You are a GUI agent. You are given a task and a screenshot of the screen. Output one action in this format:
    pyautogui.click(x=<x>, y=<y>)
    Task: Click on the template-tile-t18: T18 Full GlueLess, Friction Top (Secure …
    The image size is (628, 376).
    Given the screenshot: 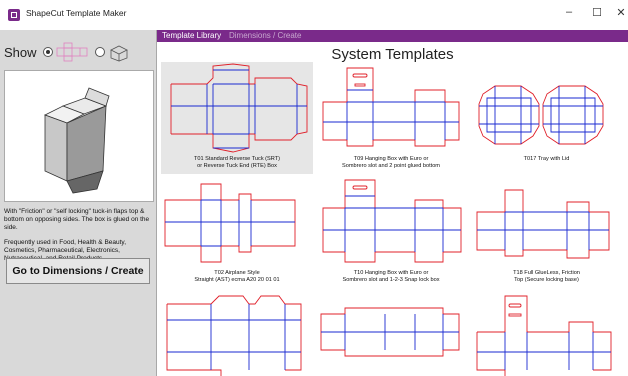 What is the action you would take?
    pyautogui.click(x=546, y=231)
    